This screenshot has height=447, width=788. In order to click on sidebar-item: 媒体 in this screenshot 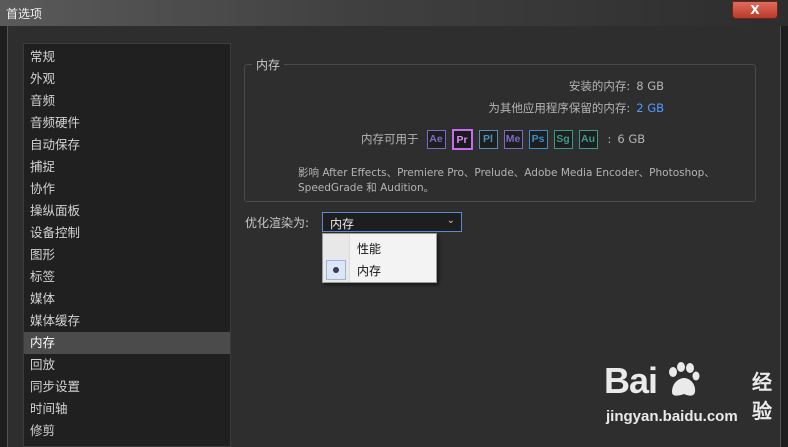, I will do `click(127, 299)`.